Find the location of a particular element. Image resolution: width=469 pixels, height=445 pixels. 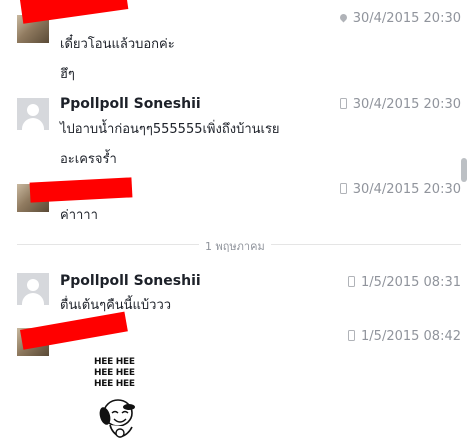

message-timestamp: 1/5/2015 08:42 is located at coordinates (404, 336).